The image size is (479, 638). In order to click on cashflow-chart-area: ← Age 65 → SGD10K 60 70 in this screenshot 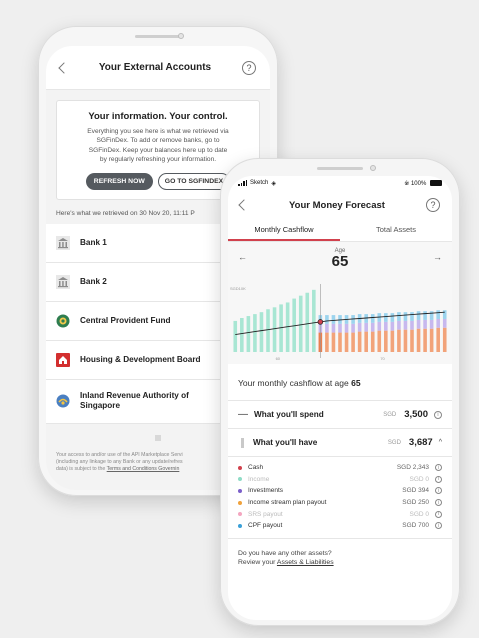, I will do `click(340, 303)`.